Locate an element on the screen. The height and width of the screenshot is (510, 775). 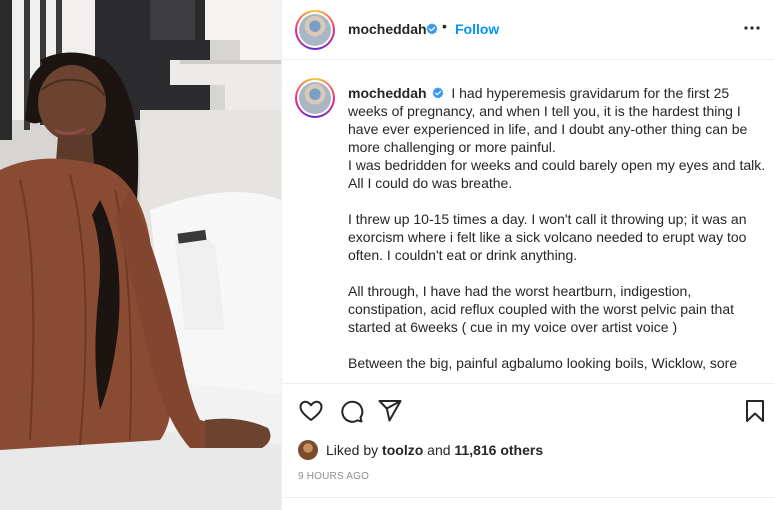
share-icon is located at coordinates (390, 411).